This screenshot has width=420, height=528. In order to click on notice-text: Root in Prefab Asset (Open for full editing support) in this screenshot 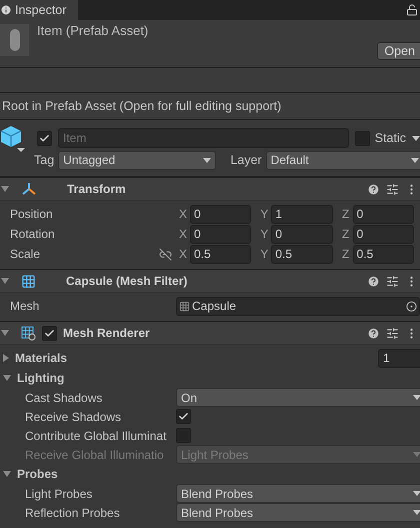, I will do `click(210, 106)`.